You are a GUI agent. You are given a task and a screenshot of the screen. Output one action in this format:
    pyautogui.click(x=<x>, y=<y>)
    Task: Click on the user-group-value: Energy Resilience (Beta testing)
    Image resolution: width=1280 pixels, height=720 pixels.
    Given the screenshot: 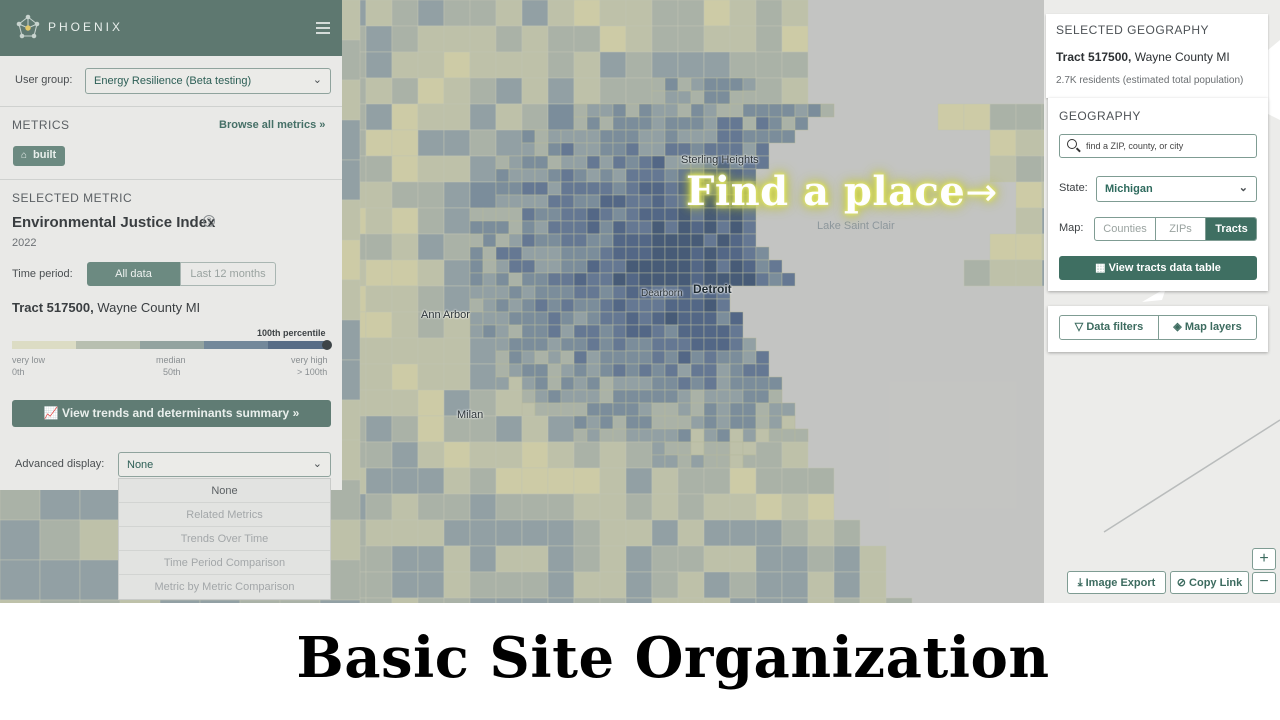 What is the action you would take?
    pyautogui.click(x=173, y=81)
    